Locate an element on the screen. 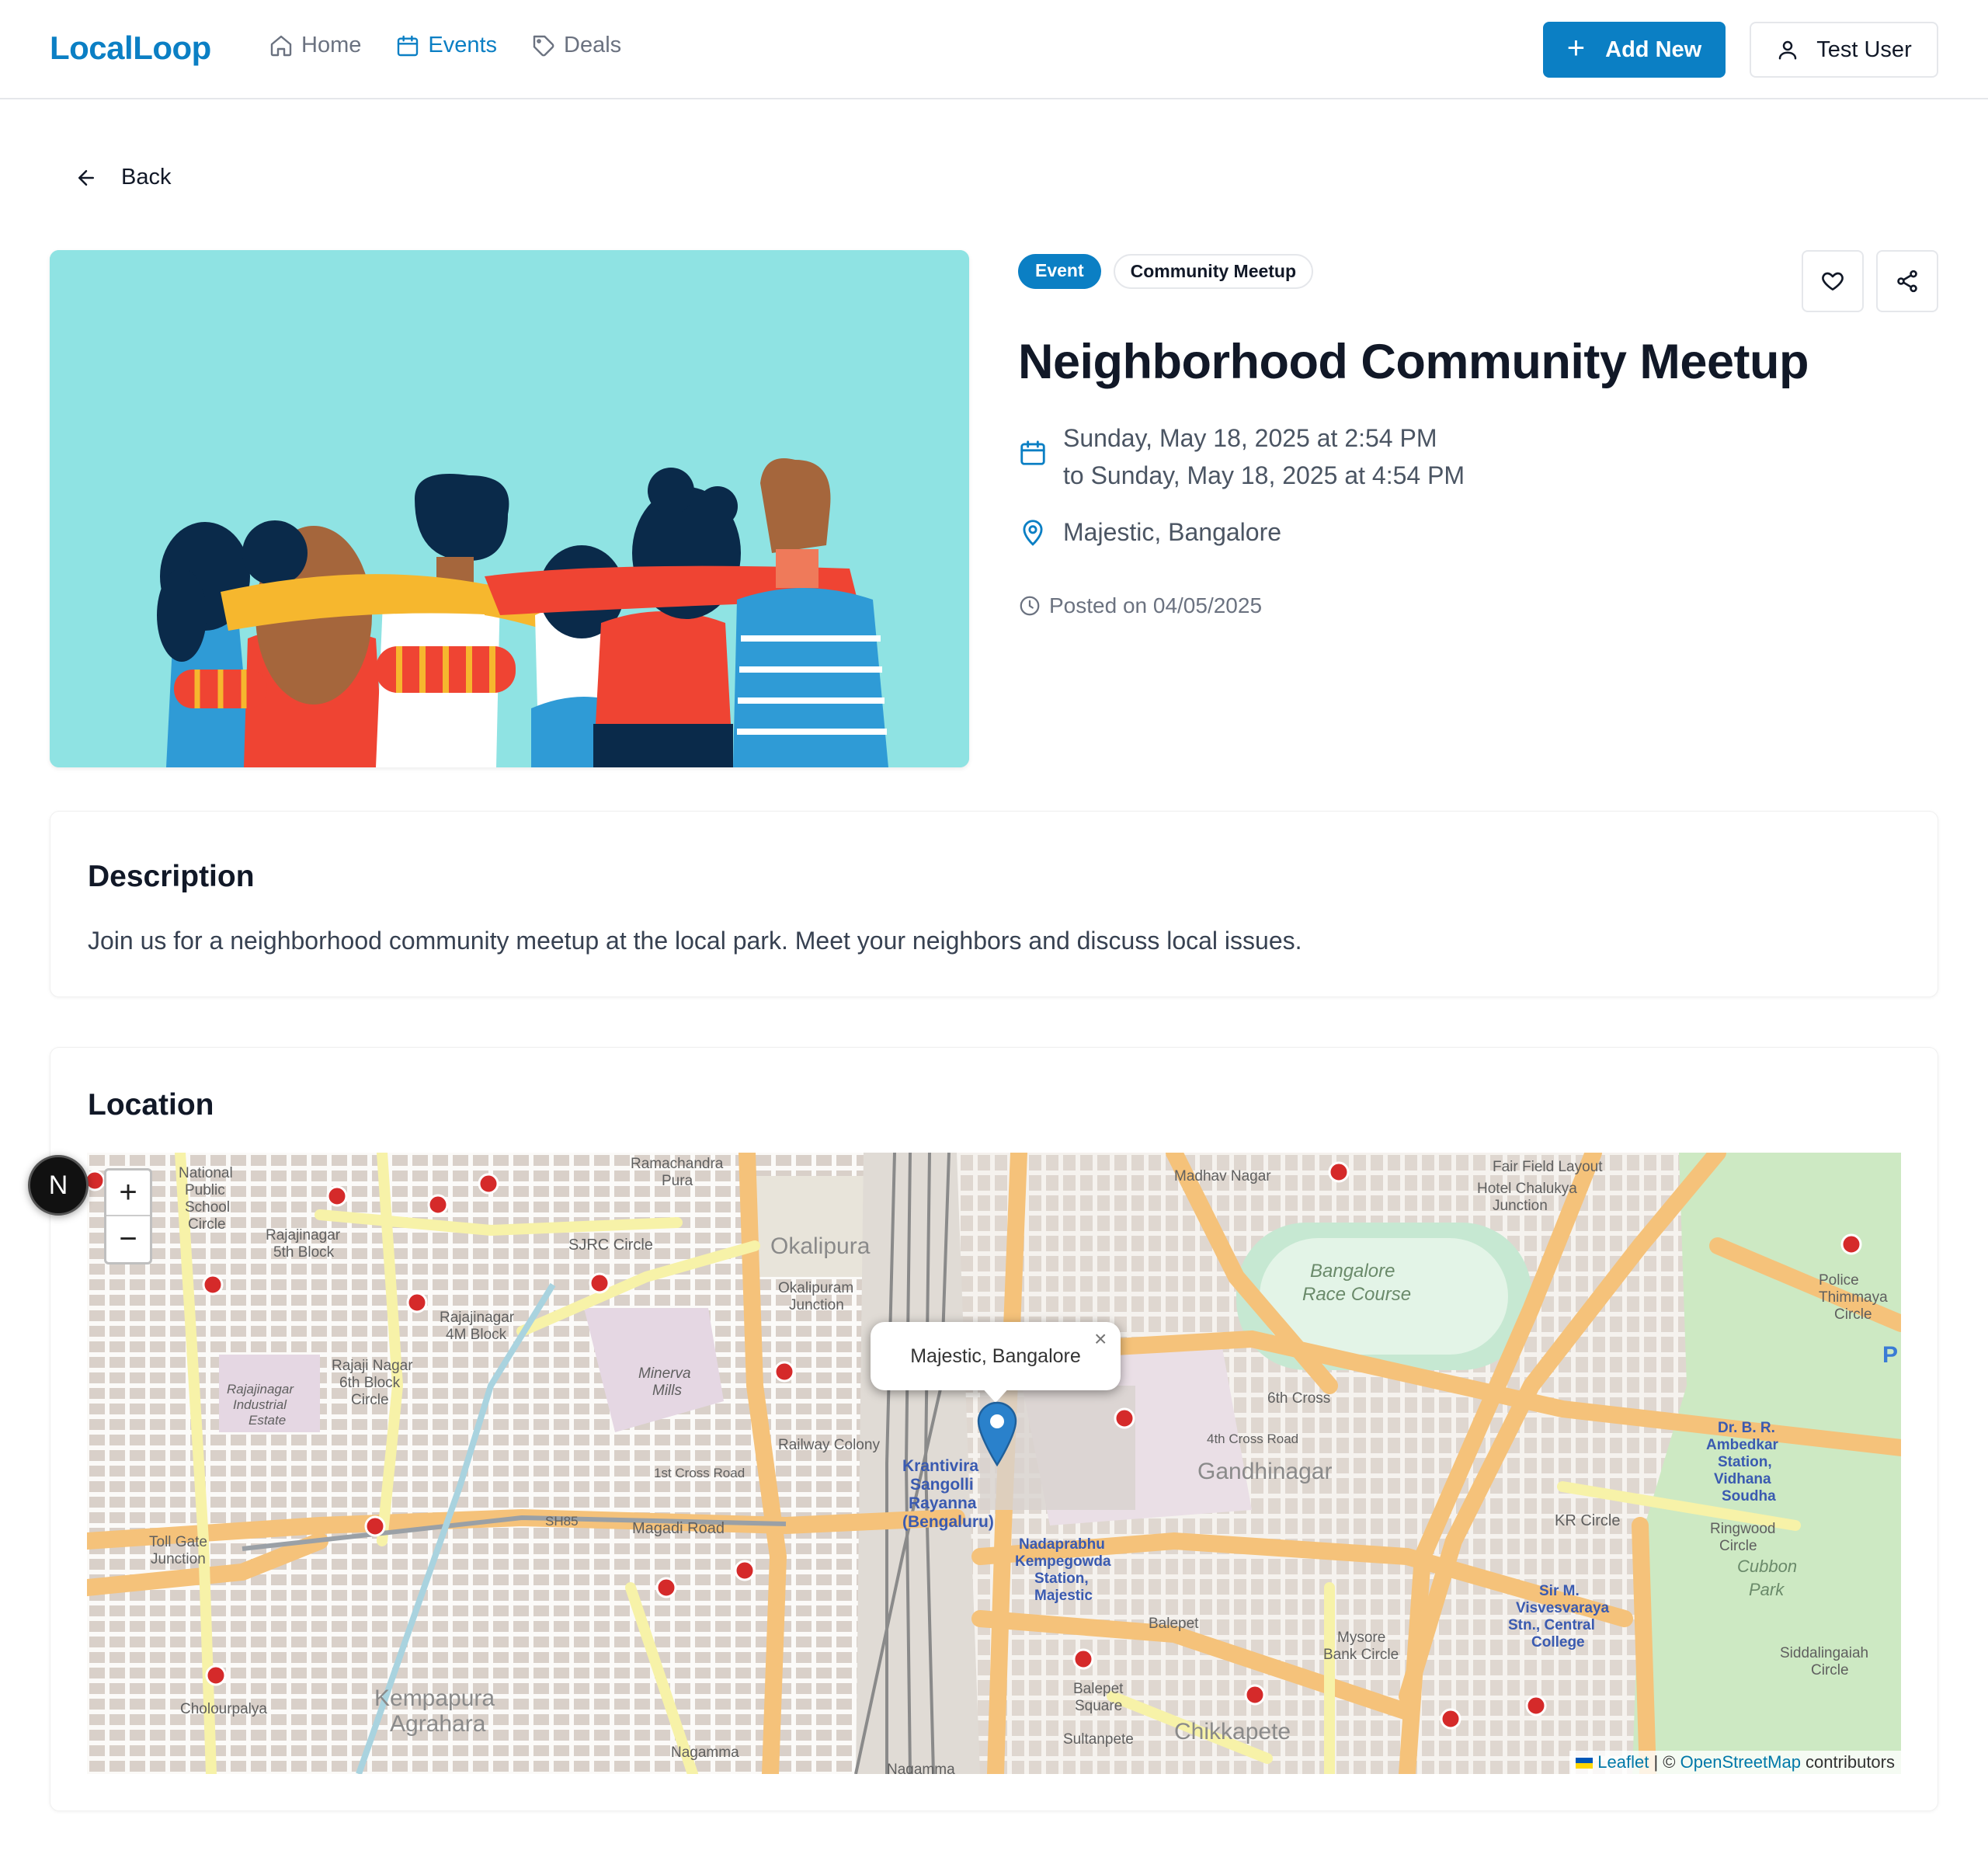 The width and height of the screenshot is (1988, 1861). svg-text: Gandhinagar is located at coordinates (1264, 1471).